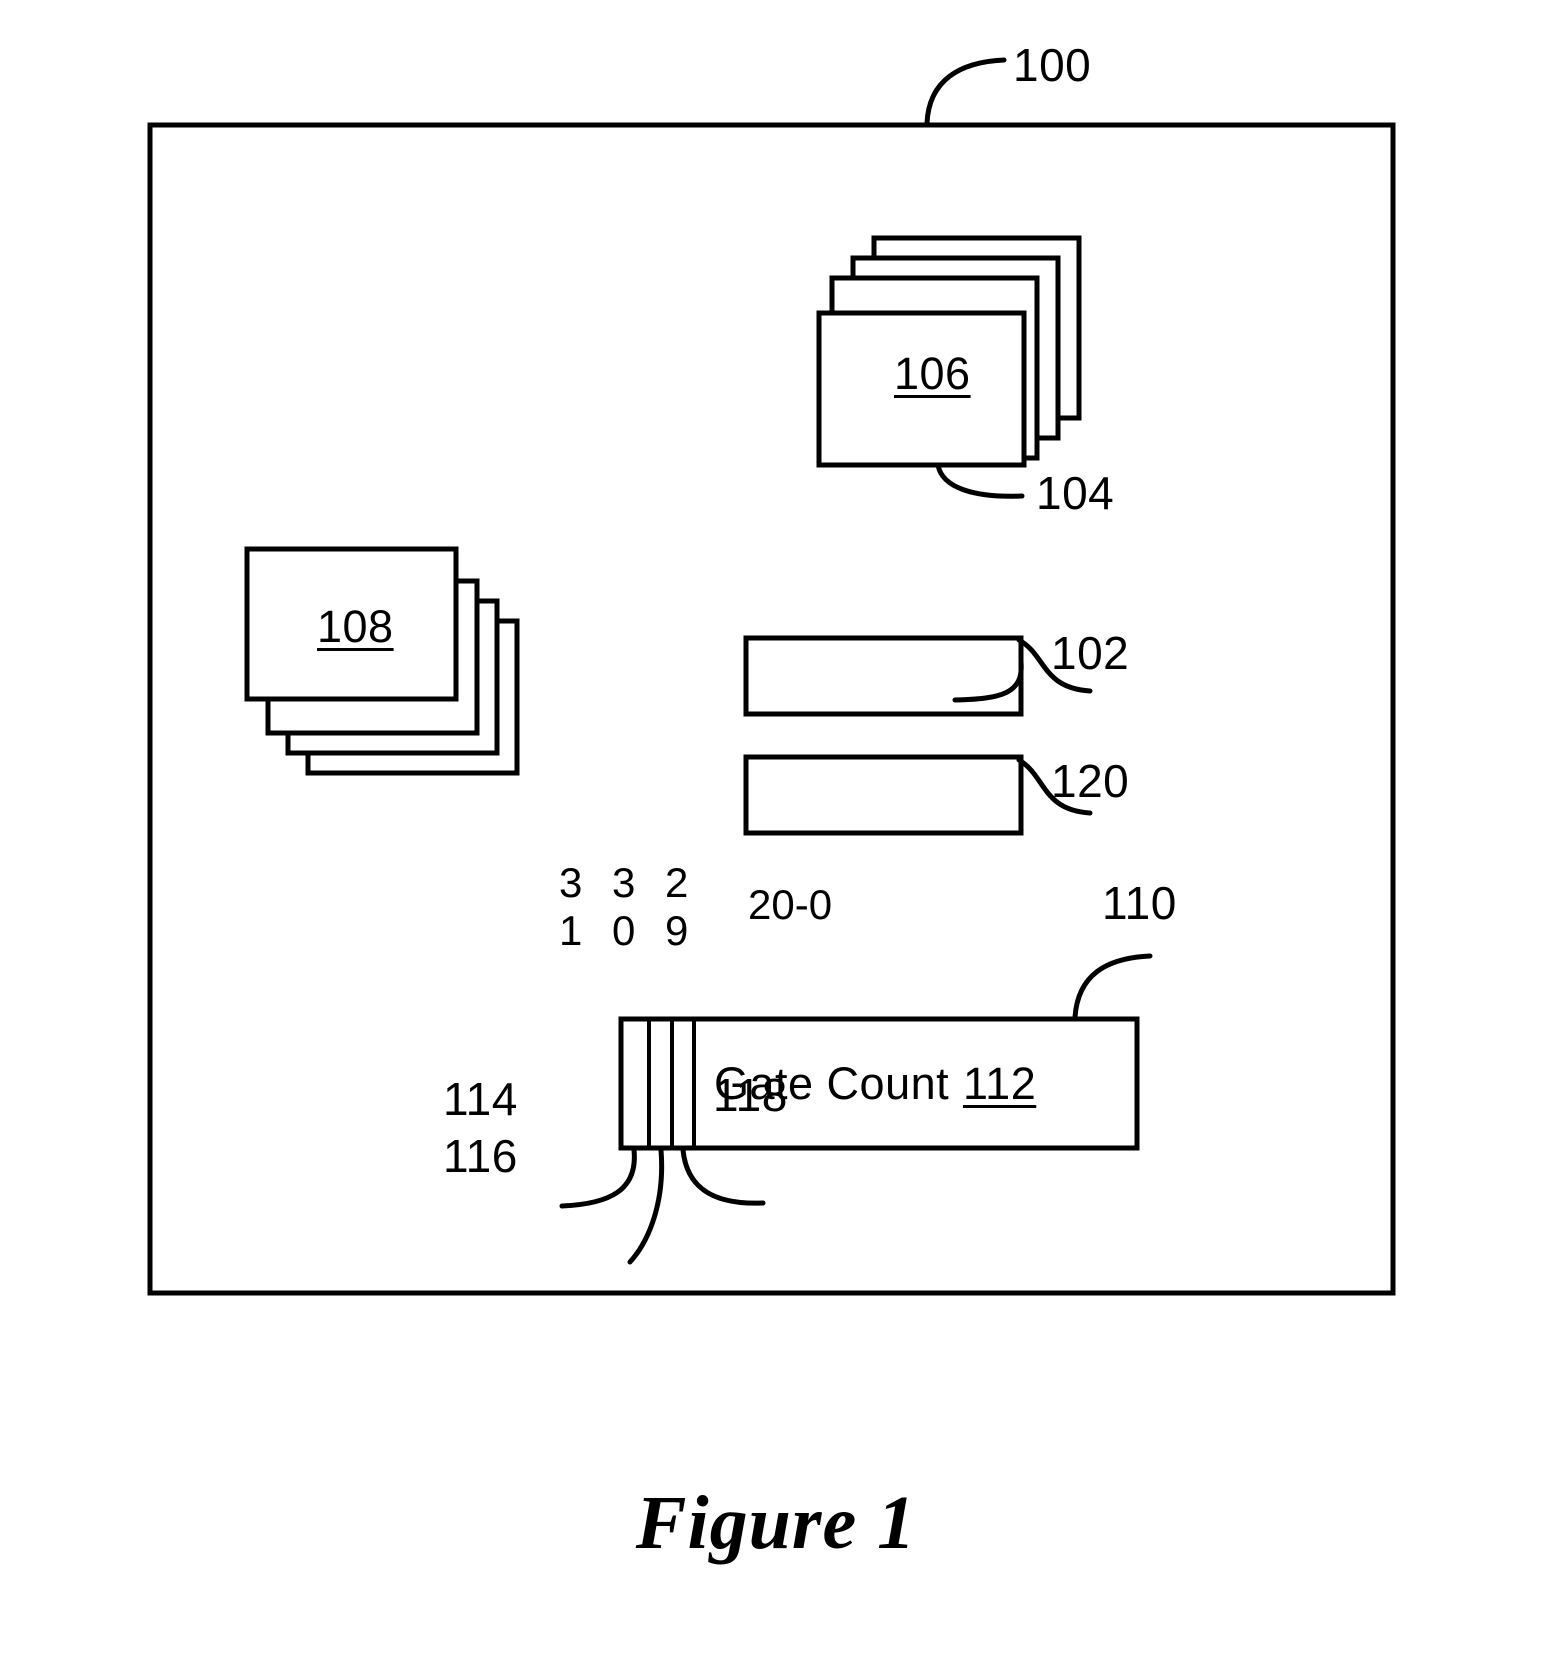 The height and width of the screenshot is (1673, 1552). Describe the element at coordinates (790, 904) in the screenshot. I see `register-bit-range: 20-0` at that location.